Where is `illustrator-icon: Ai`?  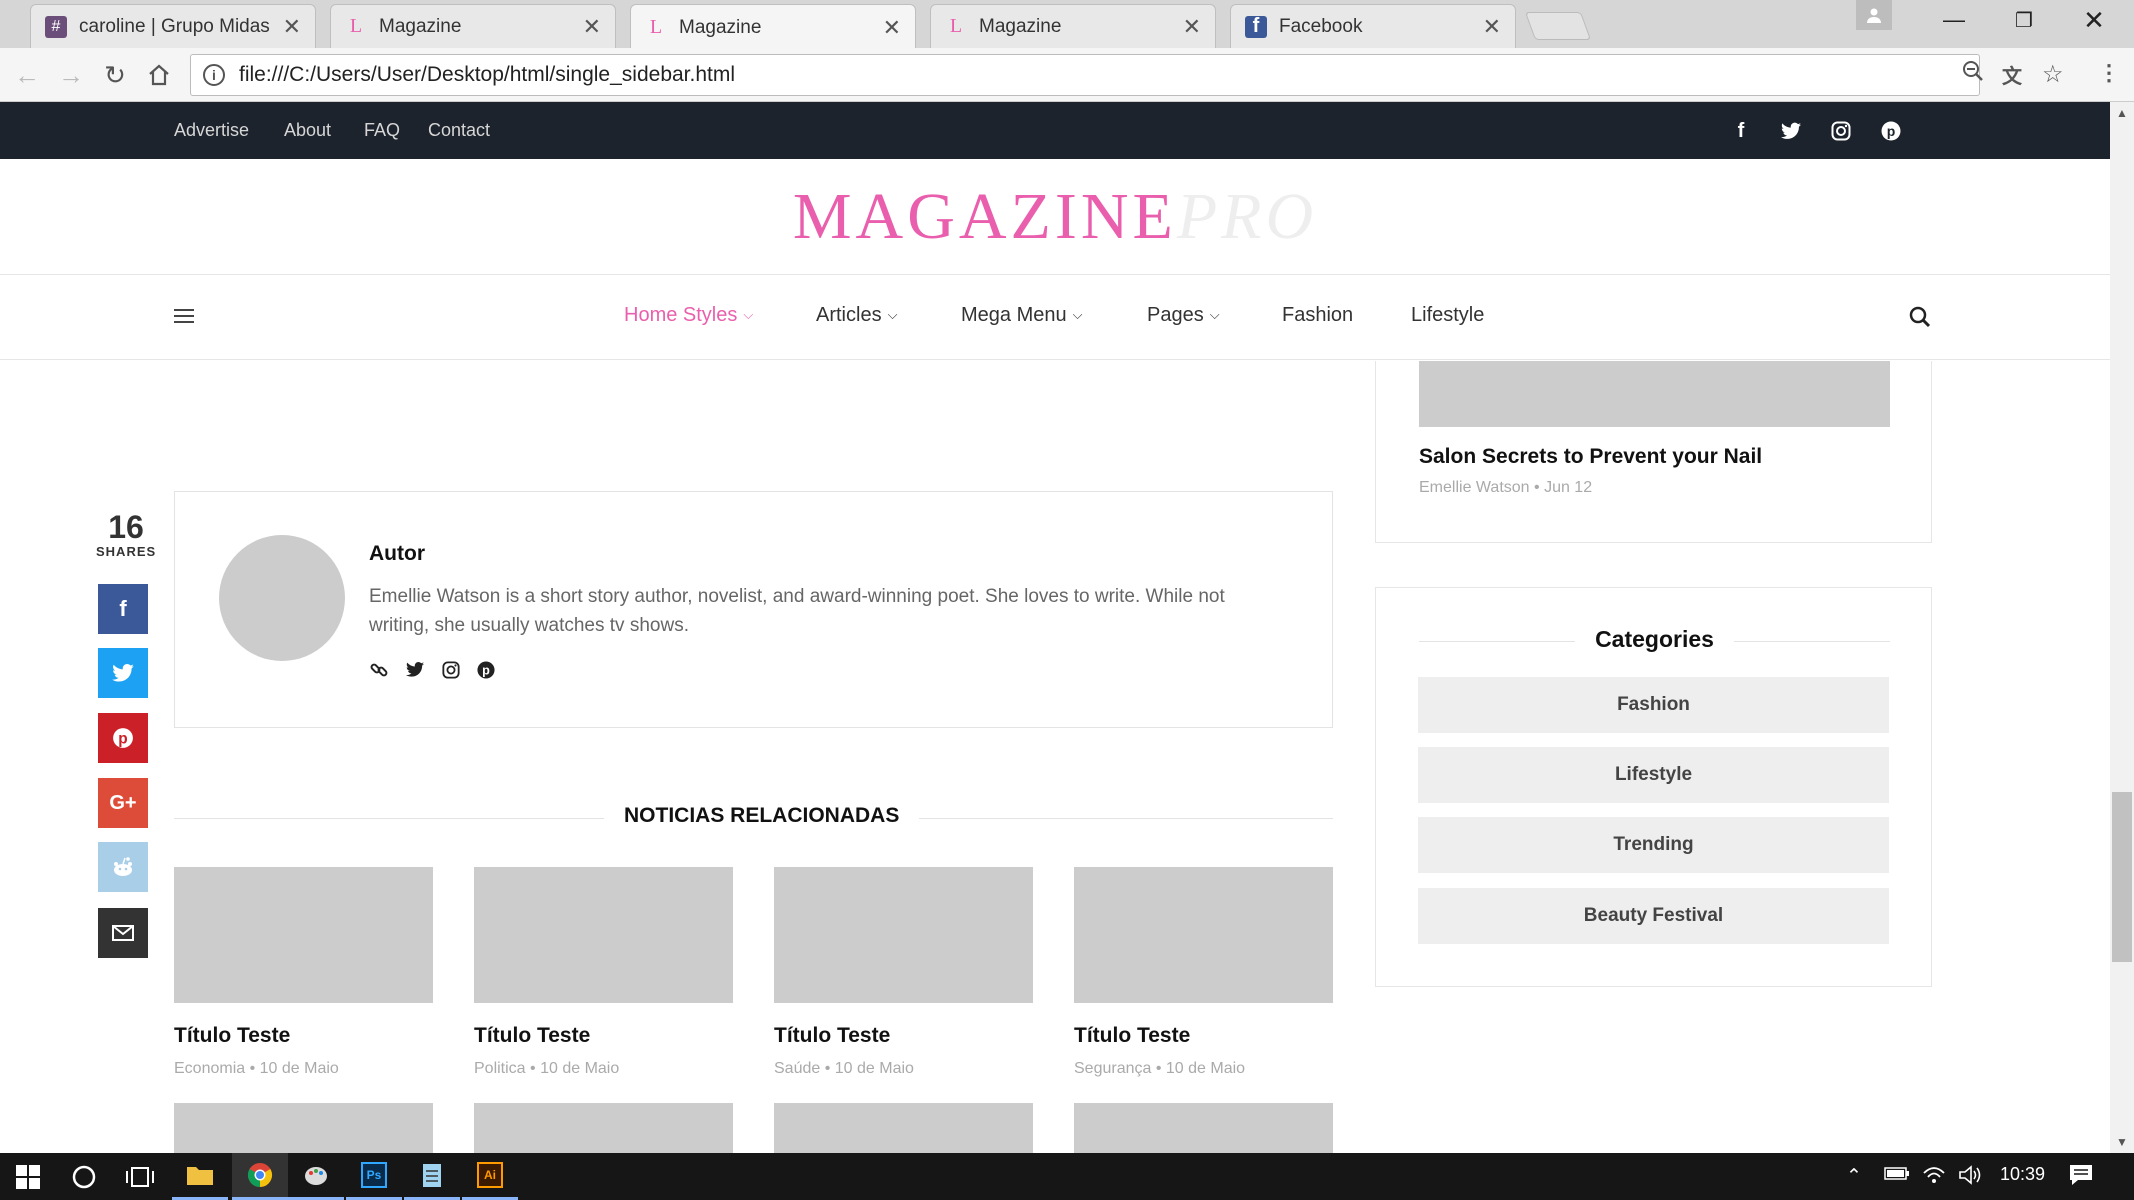 illustrator-icon: Ai is located at coordinates (490, 1176).